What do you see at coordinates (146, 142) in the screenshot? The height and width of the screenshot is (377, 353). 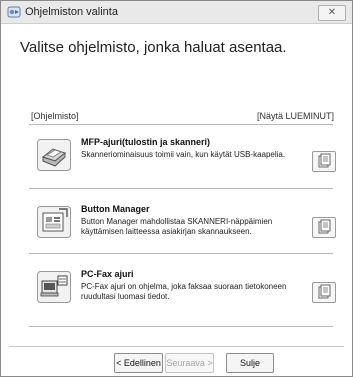 I see `item-title: MFP-ajuri(tulostin ja skanneri)` at bounding box center [146, 142].